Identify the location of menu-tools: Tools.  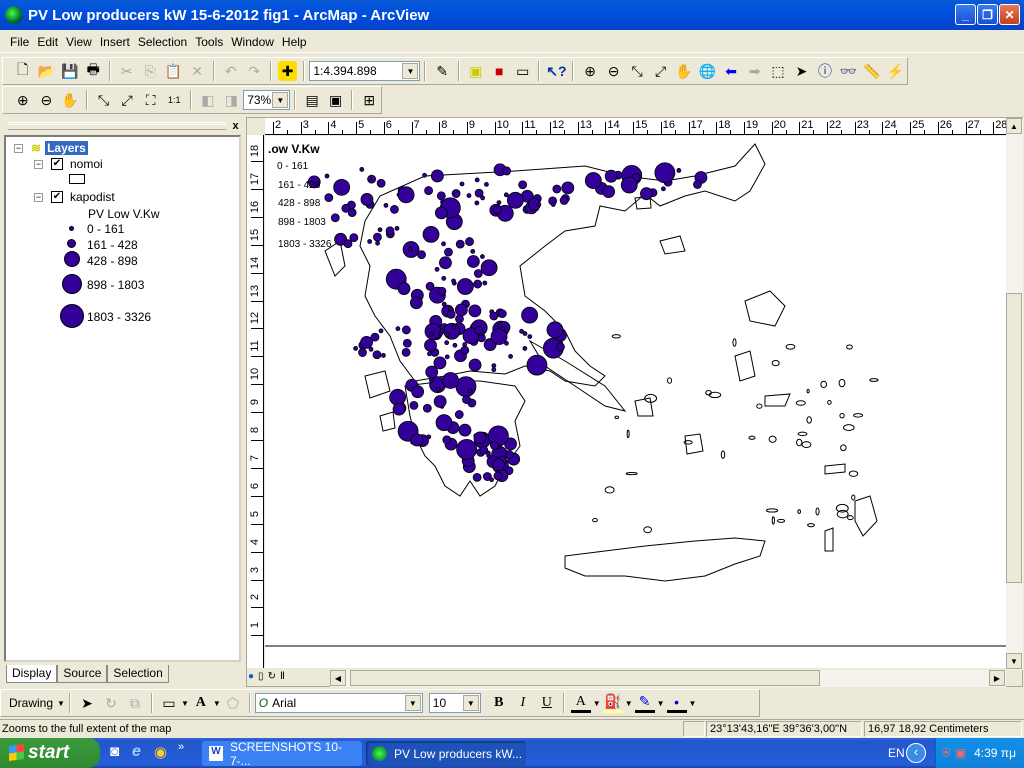
(209, 42).